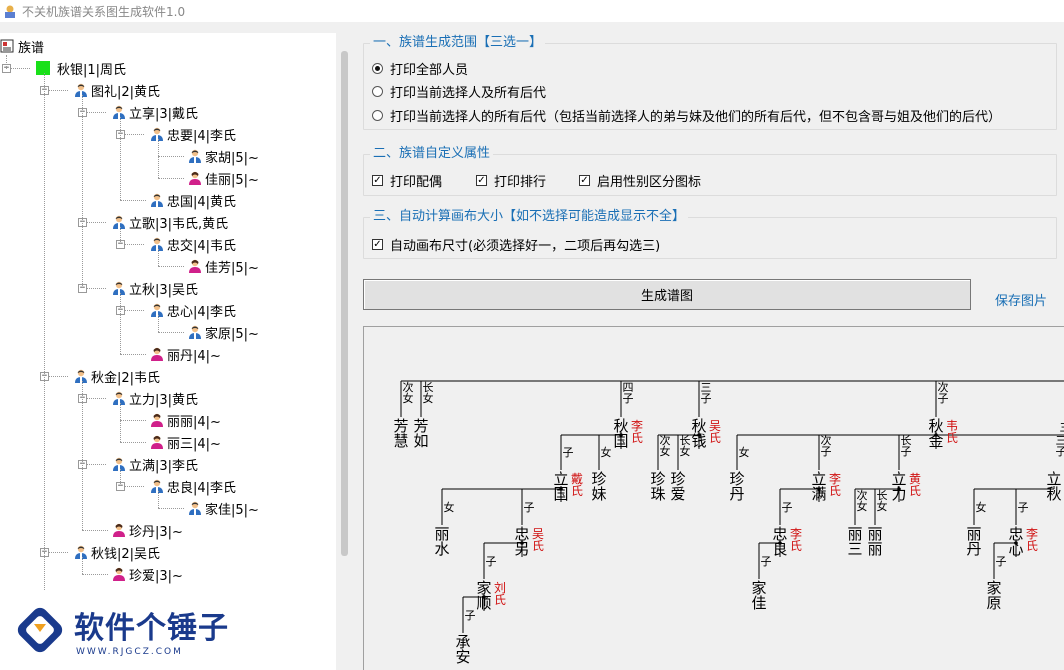 The image size is (1064, 670). I want to click on check-gender-icon: ✓ 启用性别区分图标, so click(640, 180).